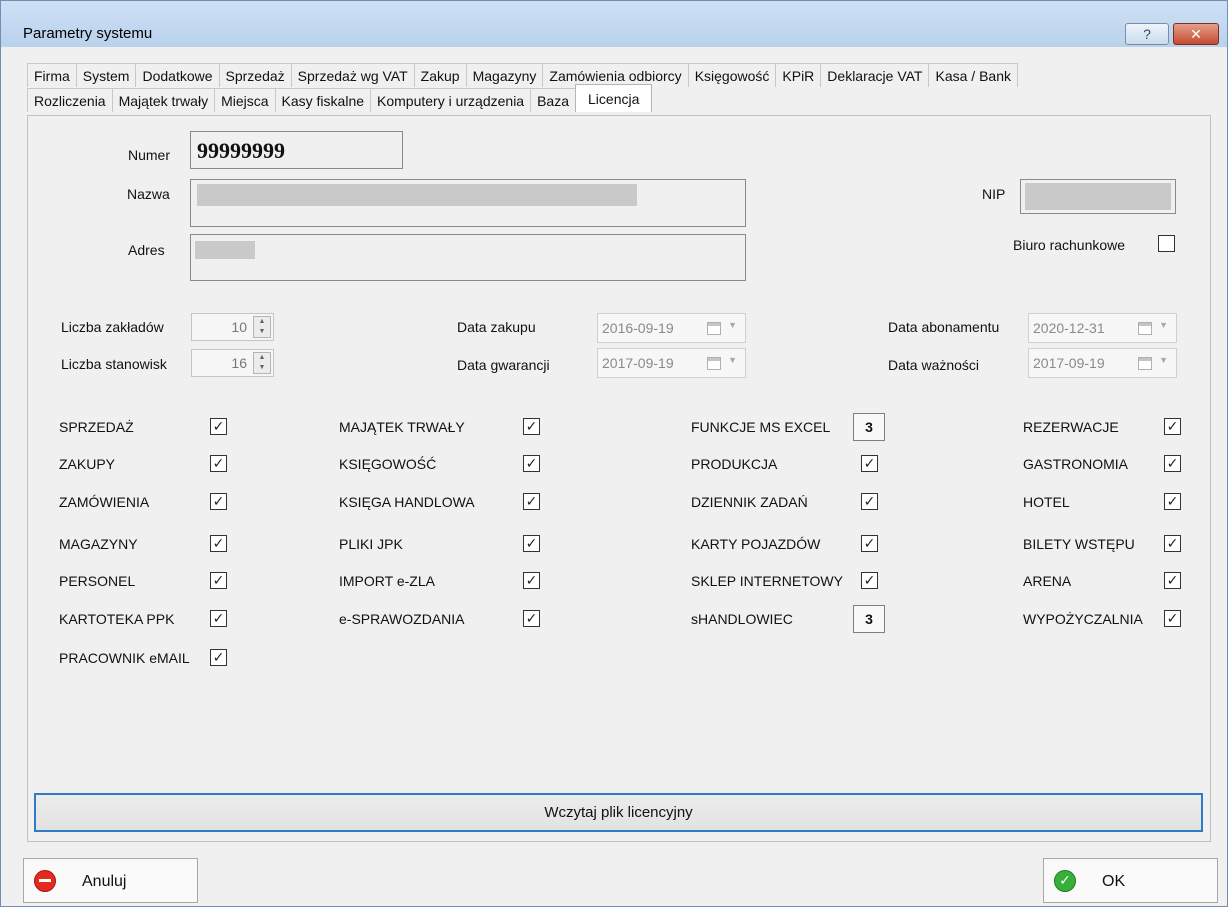  What do you see at coordinates (1172, 426) in the screenshot?
I see `module-checkbox-rezerwacje: ✓` at bounding box center [1172, 426].